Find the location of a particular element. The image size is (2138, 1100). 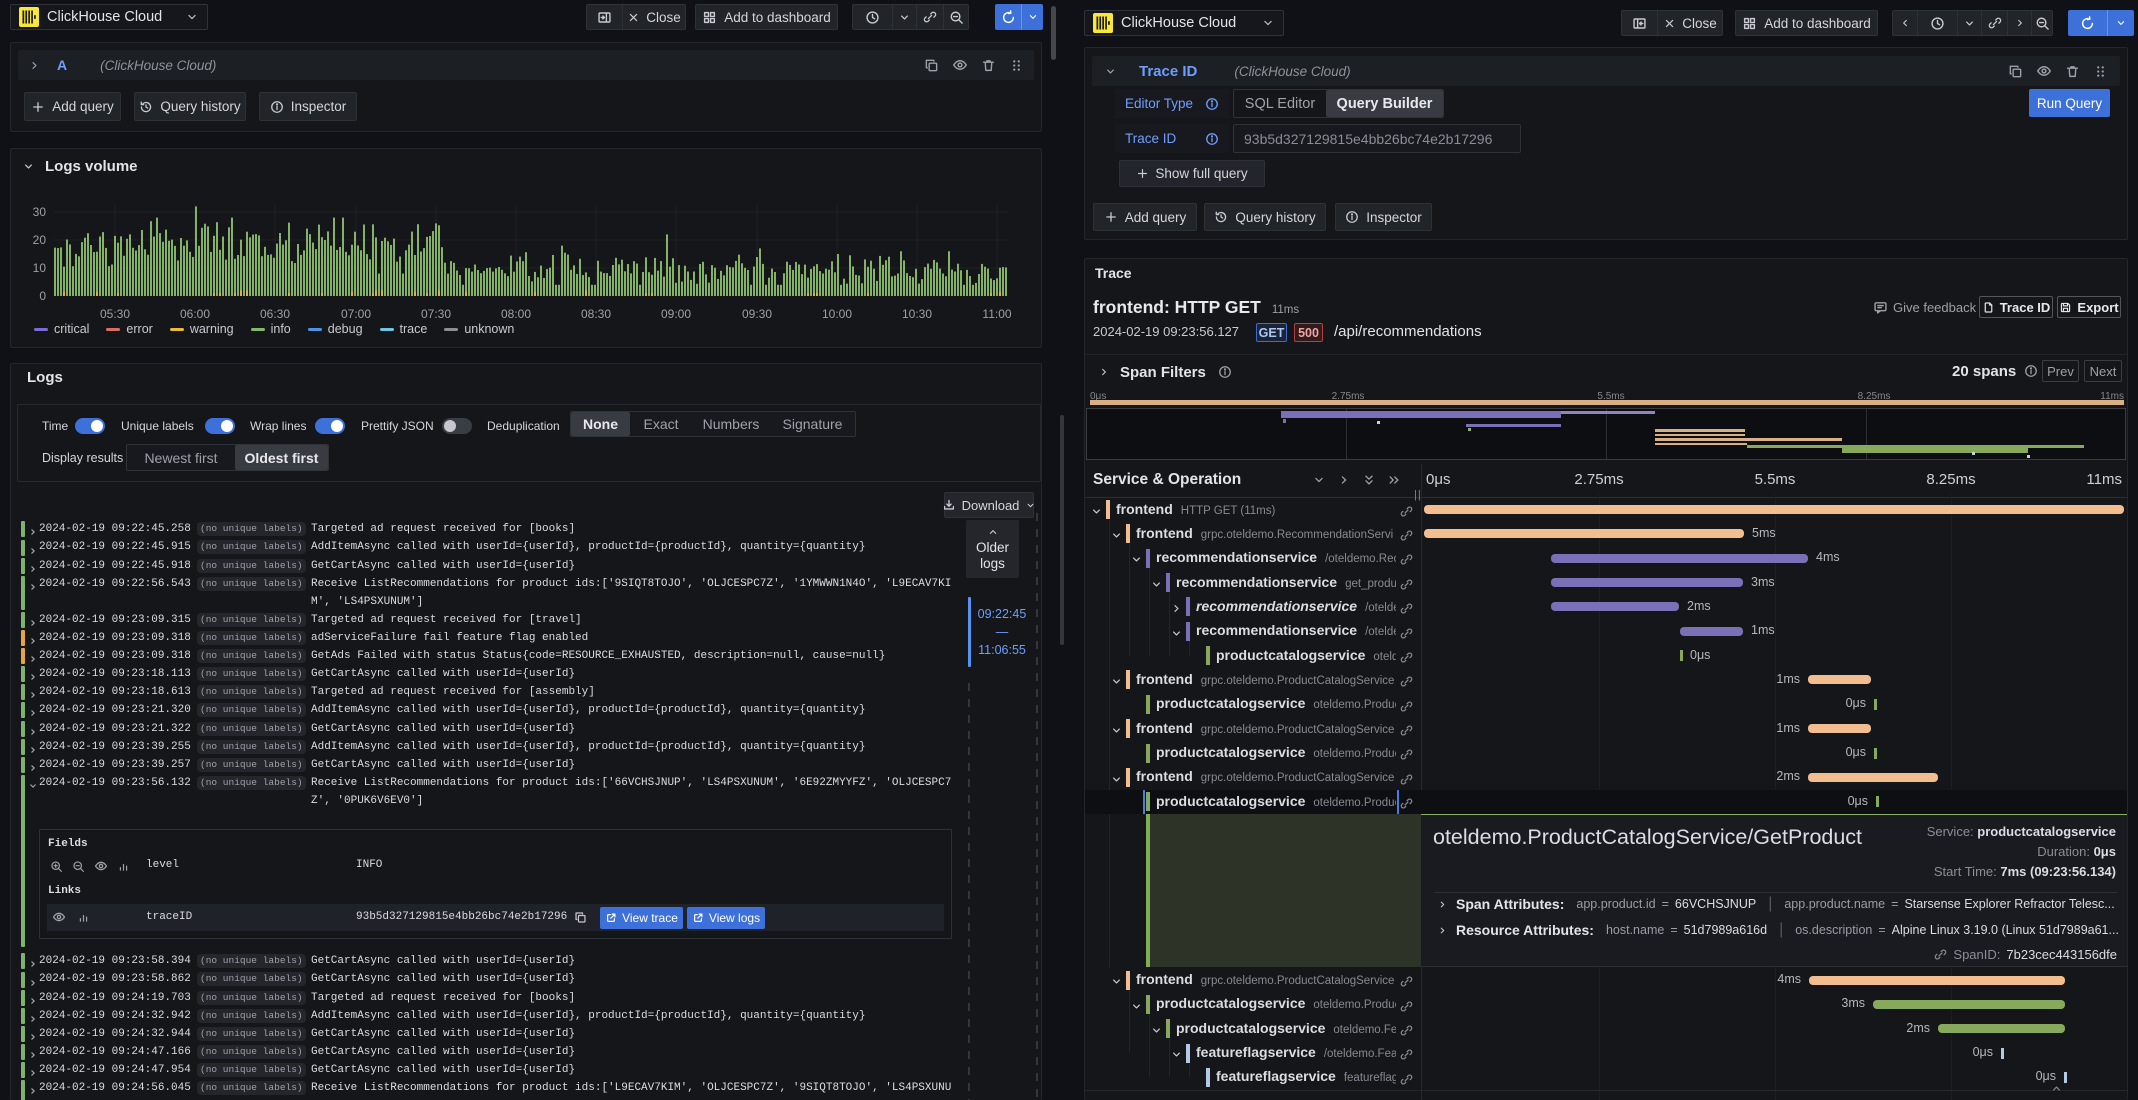

svg-text: 06:00 is located at coordinates (195, 314).